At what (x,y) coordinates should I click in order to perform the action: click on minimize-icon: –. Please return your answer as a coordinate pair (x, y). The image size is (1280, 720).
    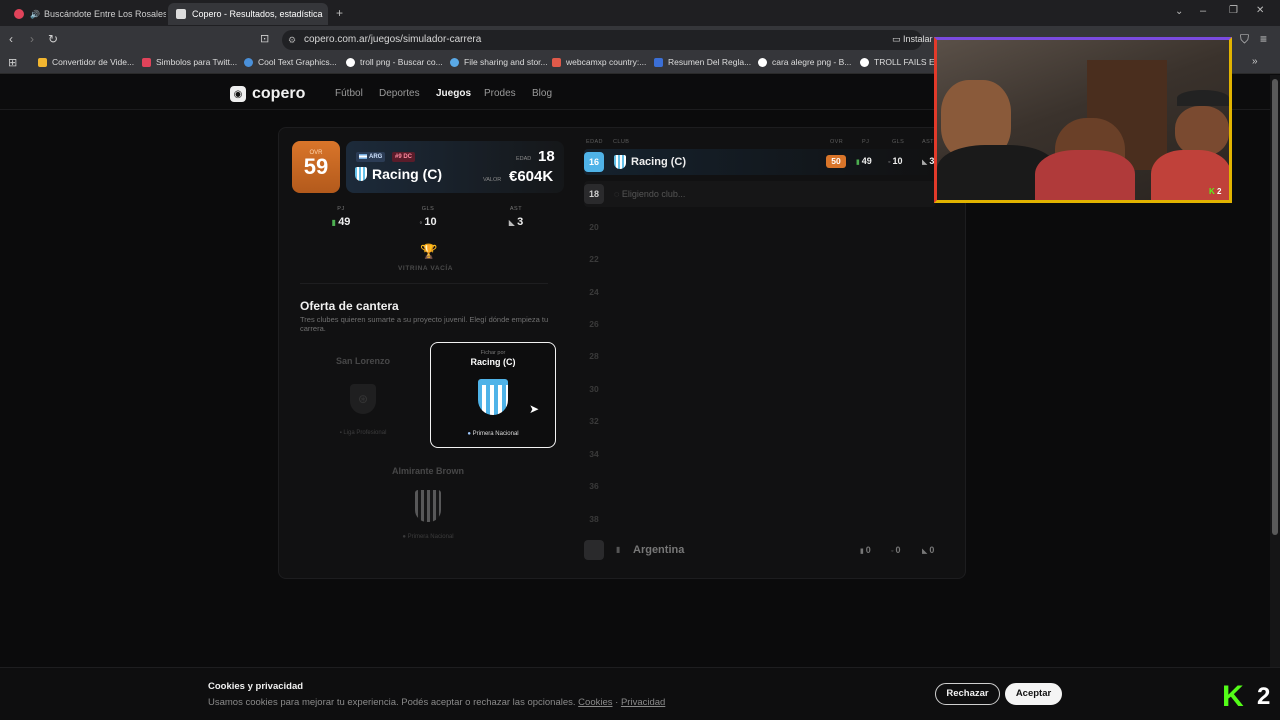
    Looking at the image, I should click on (1203, 11).